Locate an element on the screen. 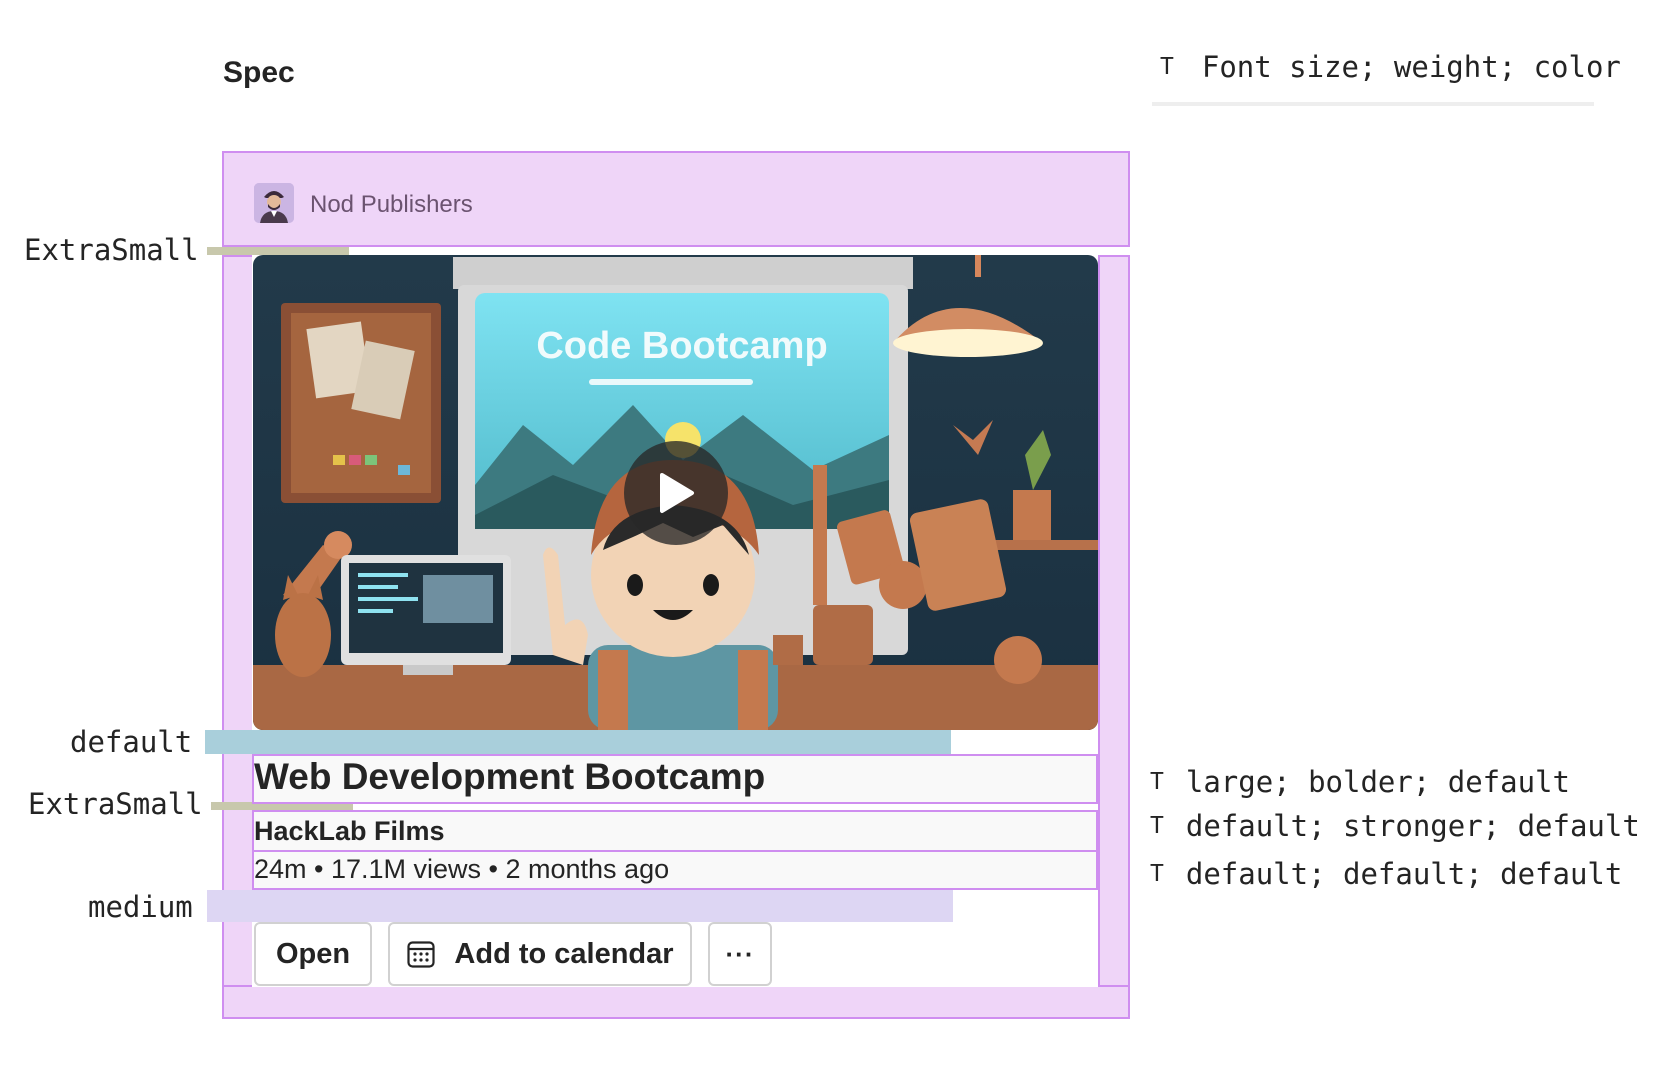 Image resolution: width=1670 pixels, height=1090 pixels. play-button is located at coordinates (676, 493).